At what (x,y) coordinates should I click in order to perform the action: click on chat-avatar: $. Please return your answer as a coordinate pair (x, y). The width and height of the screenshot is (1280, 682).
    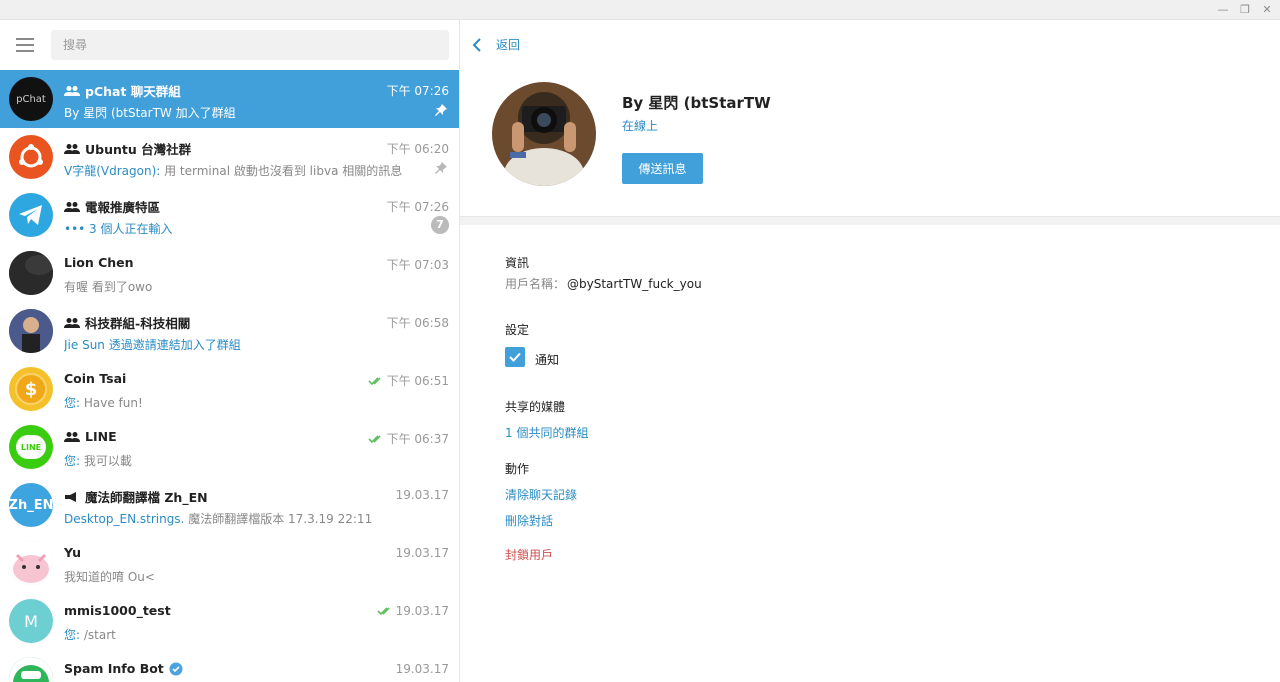
    Looking at the image, I should click on (31, 389).